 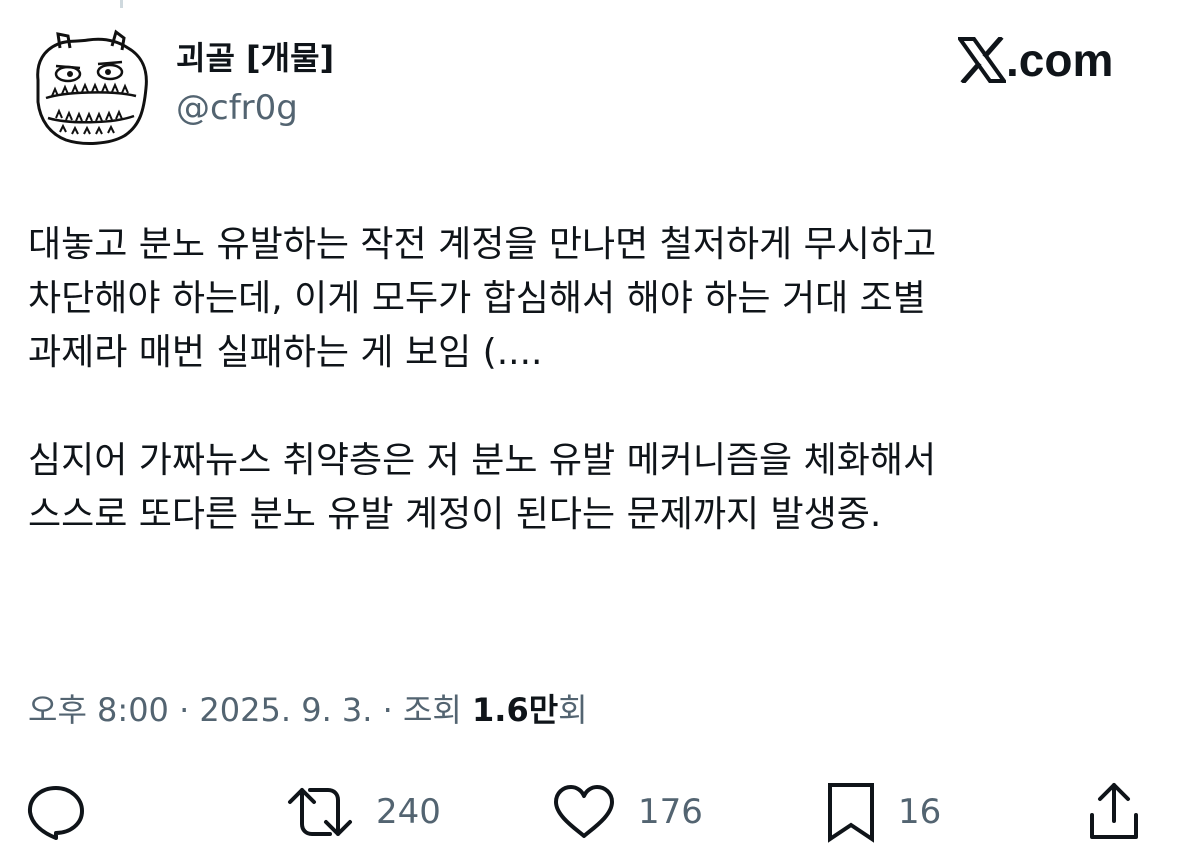 What do you see at coordinates (851, 813) in the screenshot?
I see `bookmark-icon` at bounding box center [851, 813].